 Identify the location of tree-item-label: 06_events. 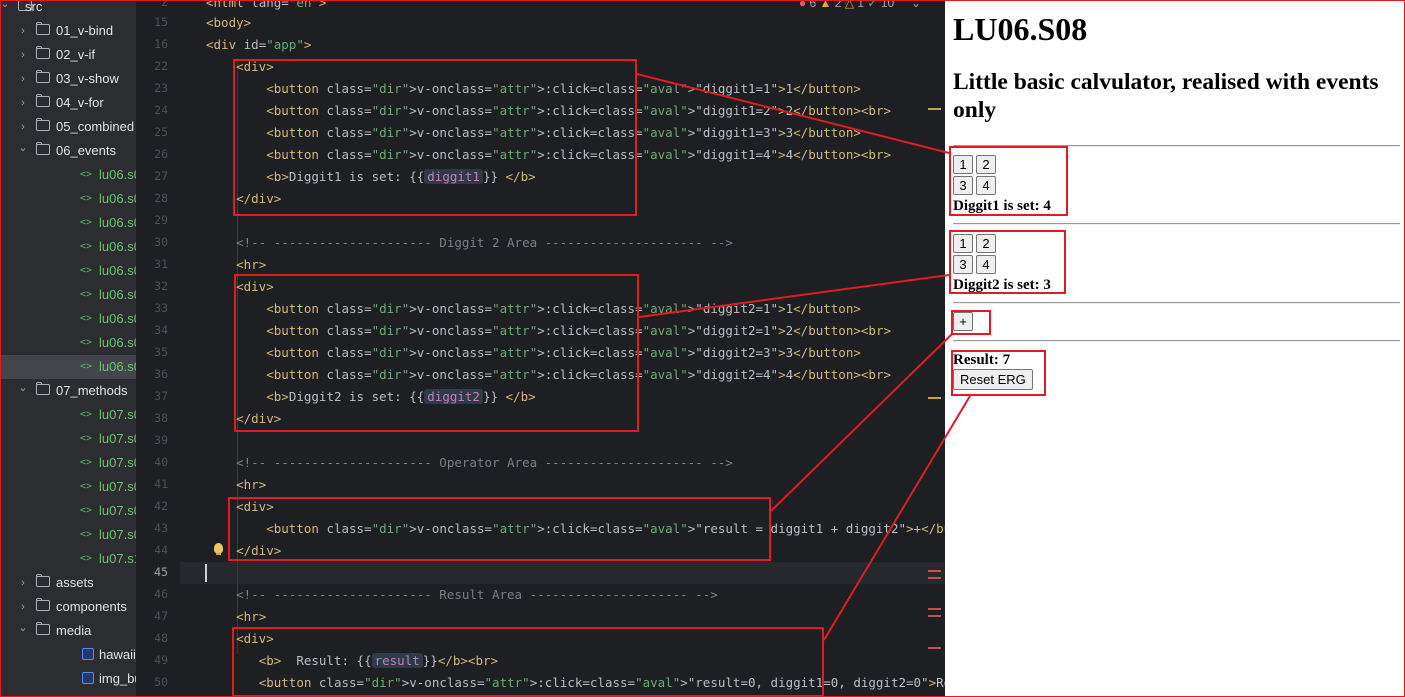
(86, 150).